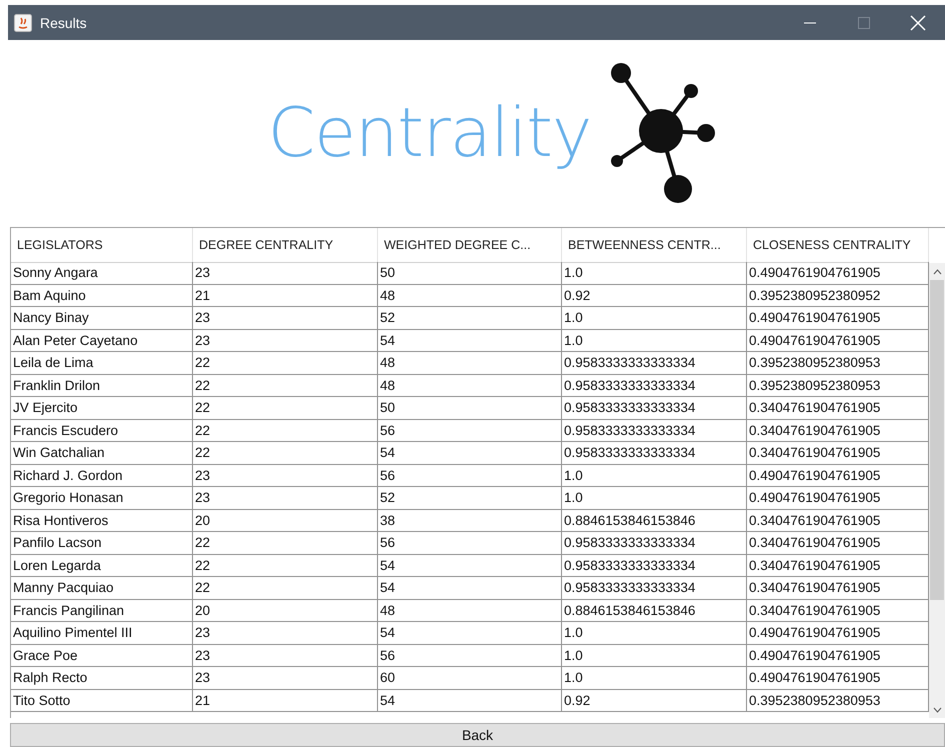 This screenshot has height=747, width=945. What do you see at coordinates (102, 363) in the screenshot?
I see `table-cell: Leila de Lima` at bounding box center [102, 363].